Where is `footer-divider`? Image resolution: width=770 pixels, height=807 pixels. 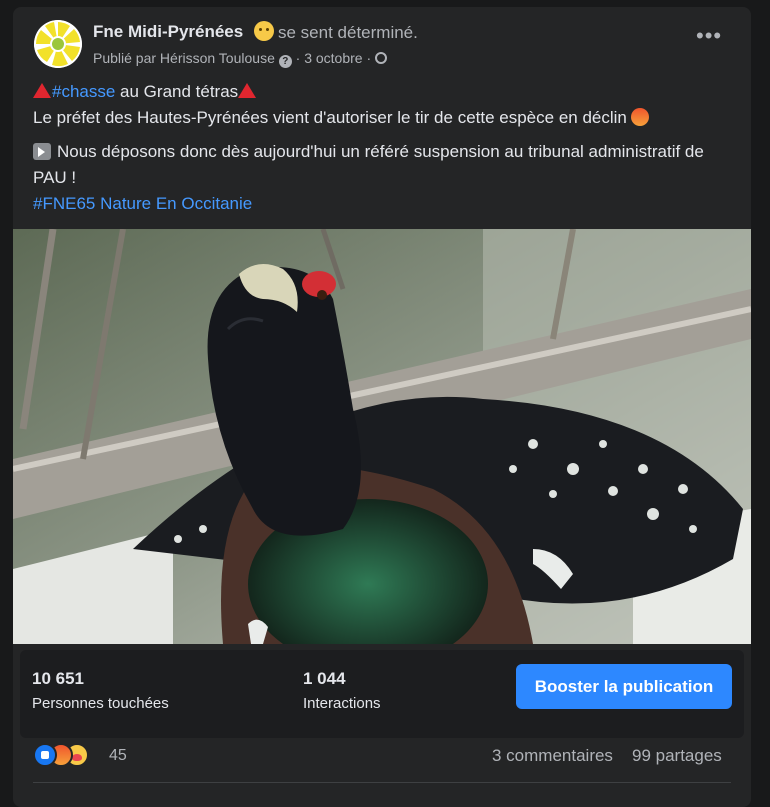 footer-divider is located at coordinates (382, 782).